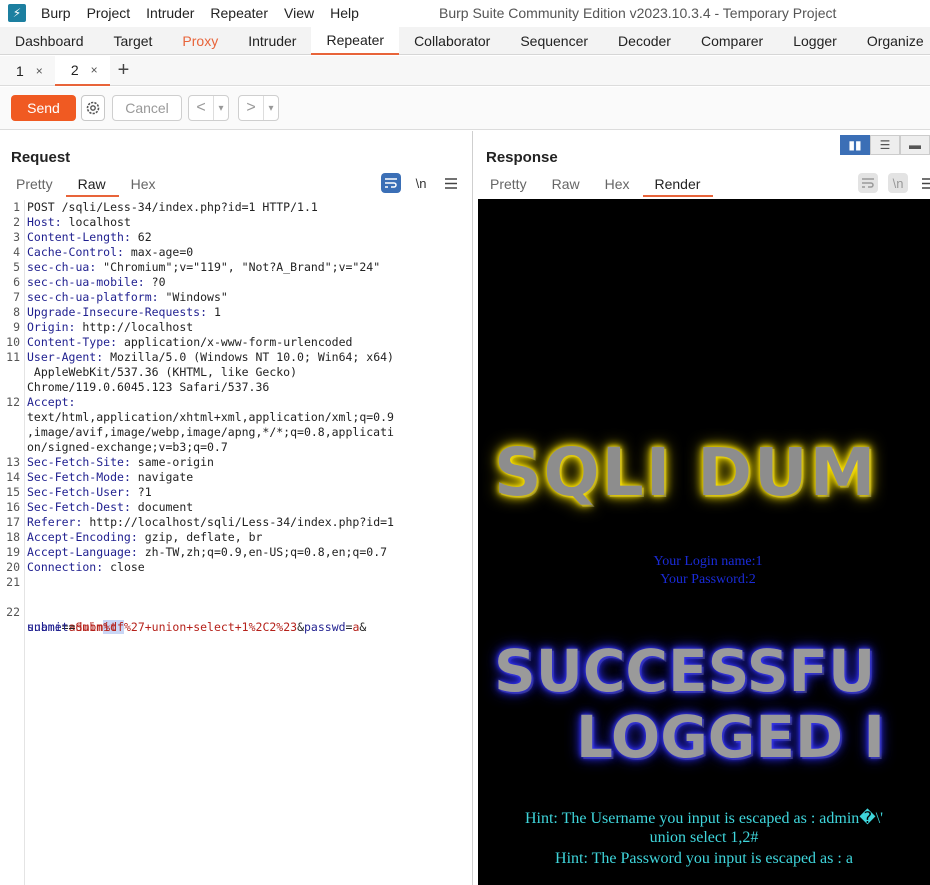  Describe the element at coordinates (56, 13) in the screenshot. I see `menu-burp: Burp` at that location.